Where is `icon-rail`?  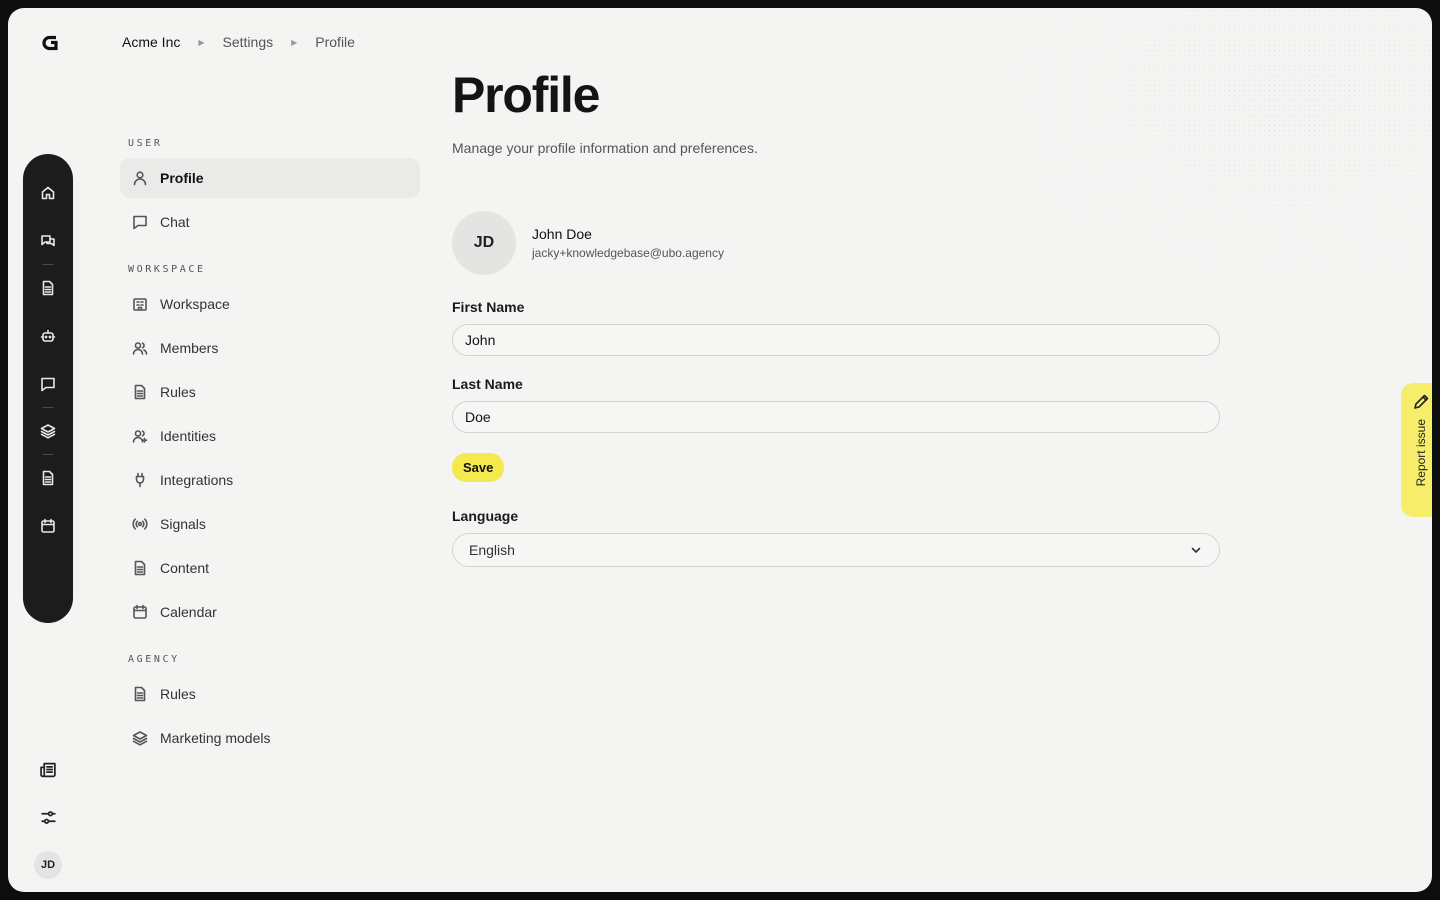 icon-rail is located at coordinates (48, 388).